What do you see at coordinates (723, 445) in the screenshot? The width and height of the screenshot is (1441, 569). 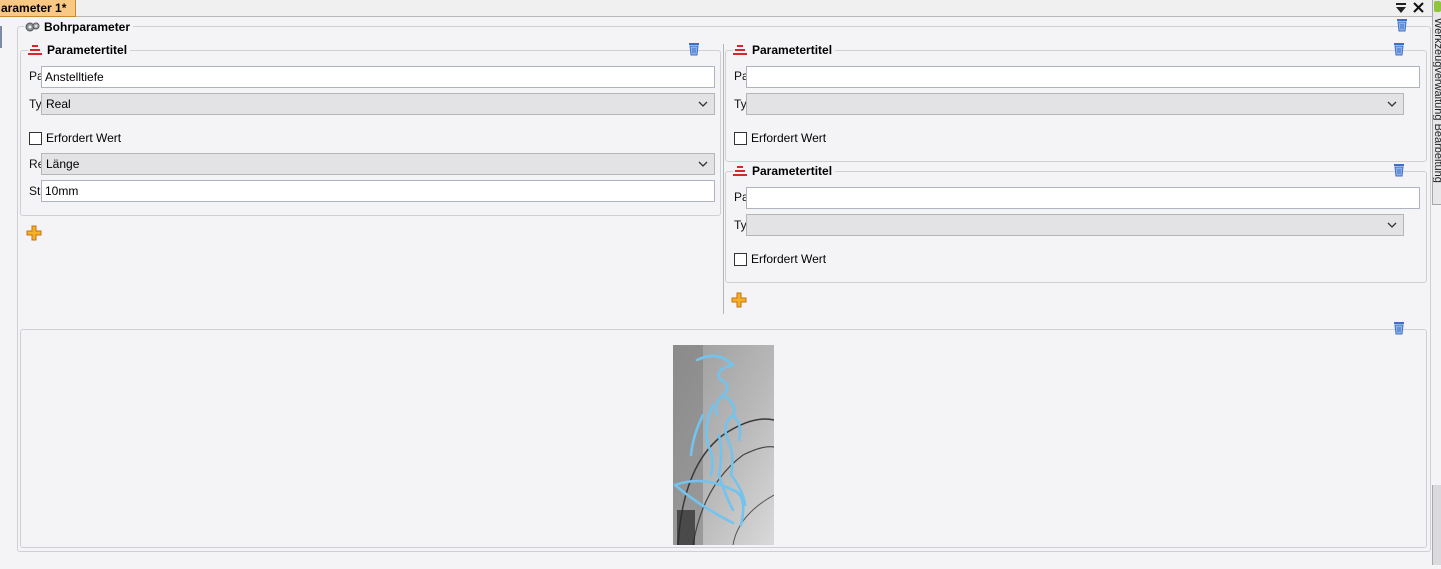 I see `photo-image` at bounding box center [723, 445].